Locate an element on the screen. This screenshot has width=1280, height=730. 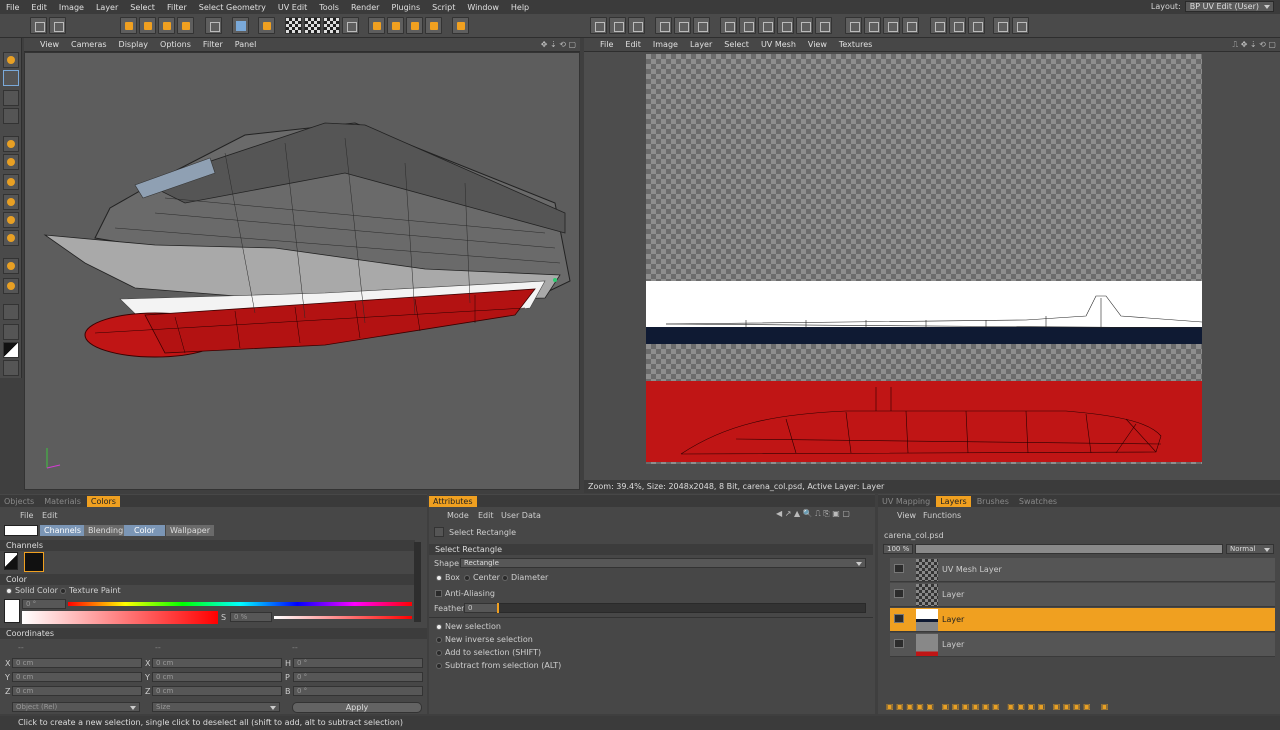
paint-brush-icon is located at coordinates (240, 25).